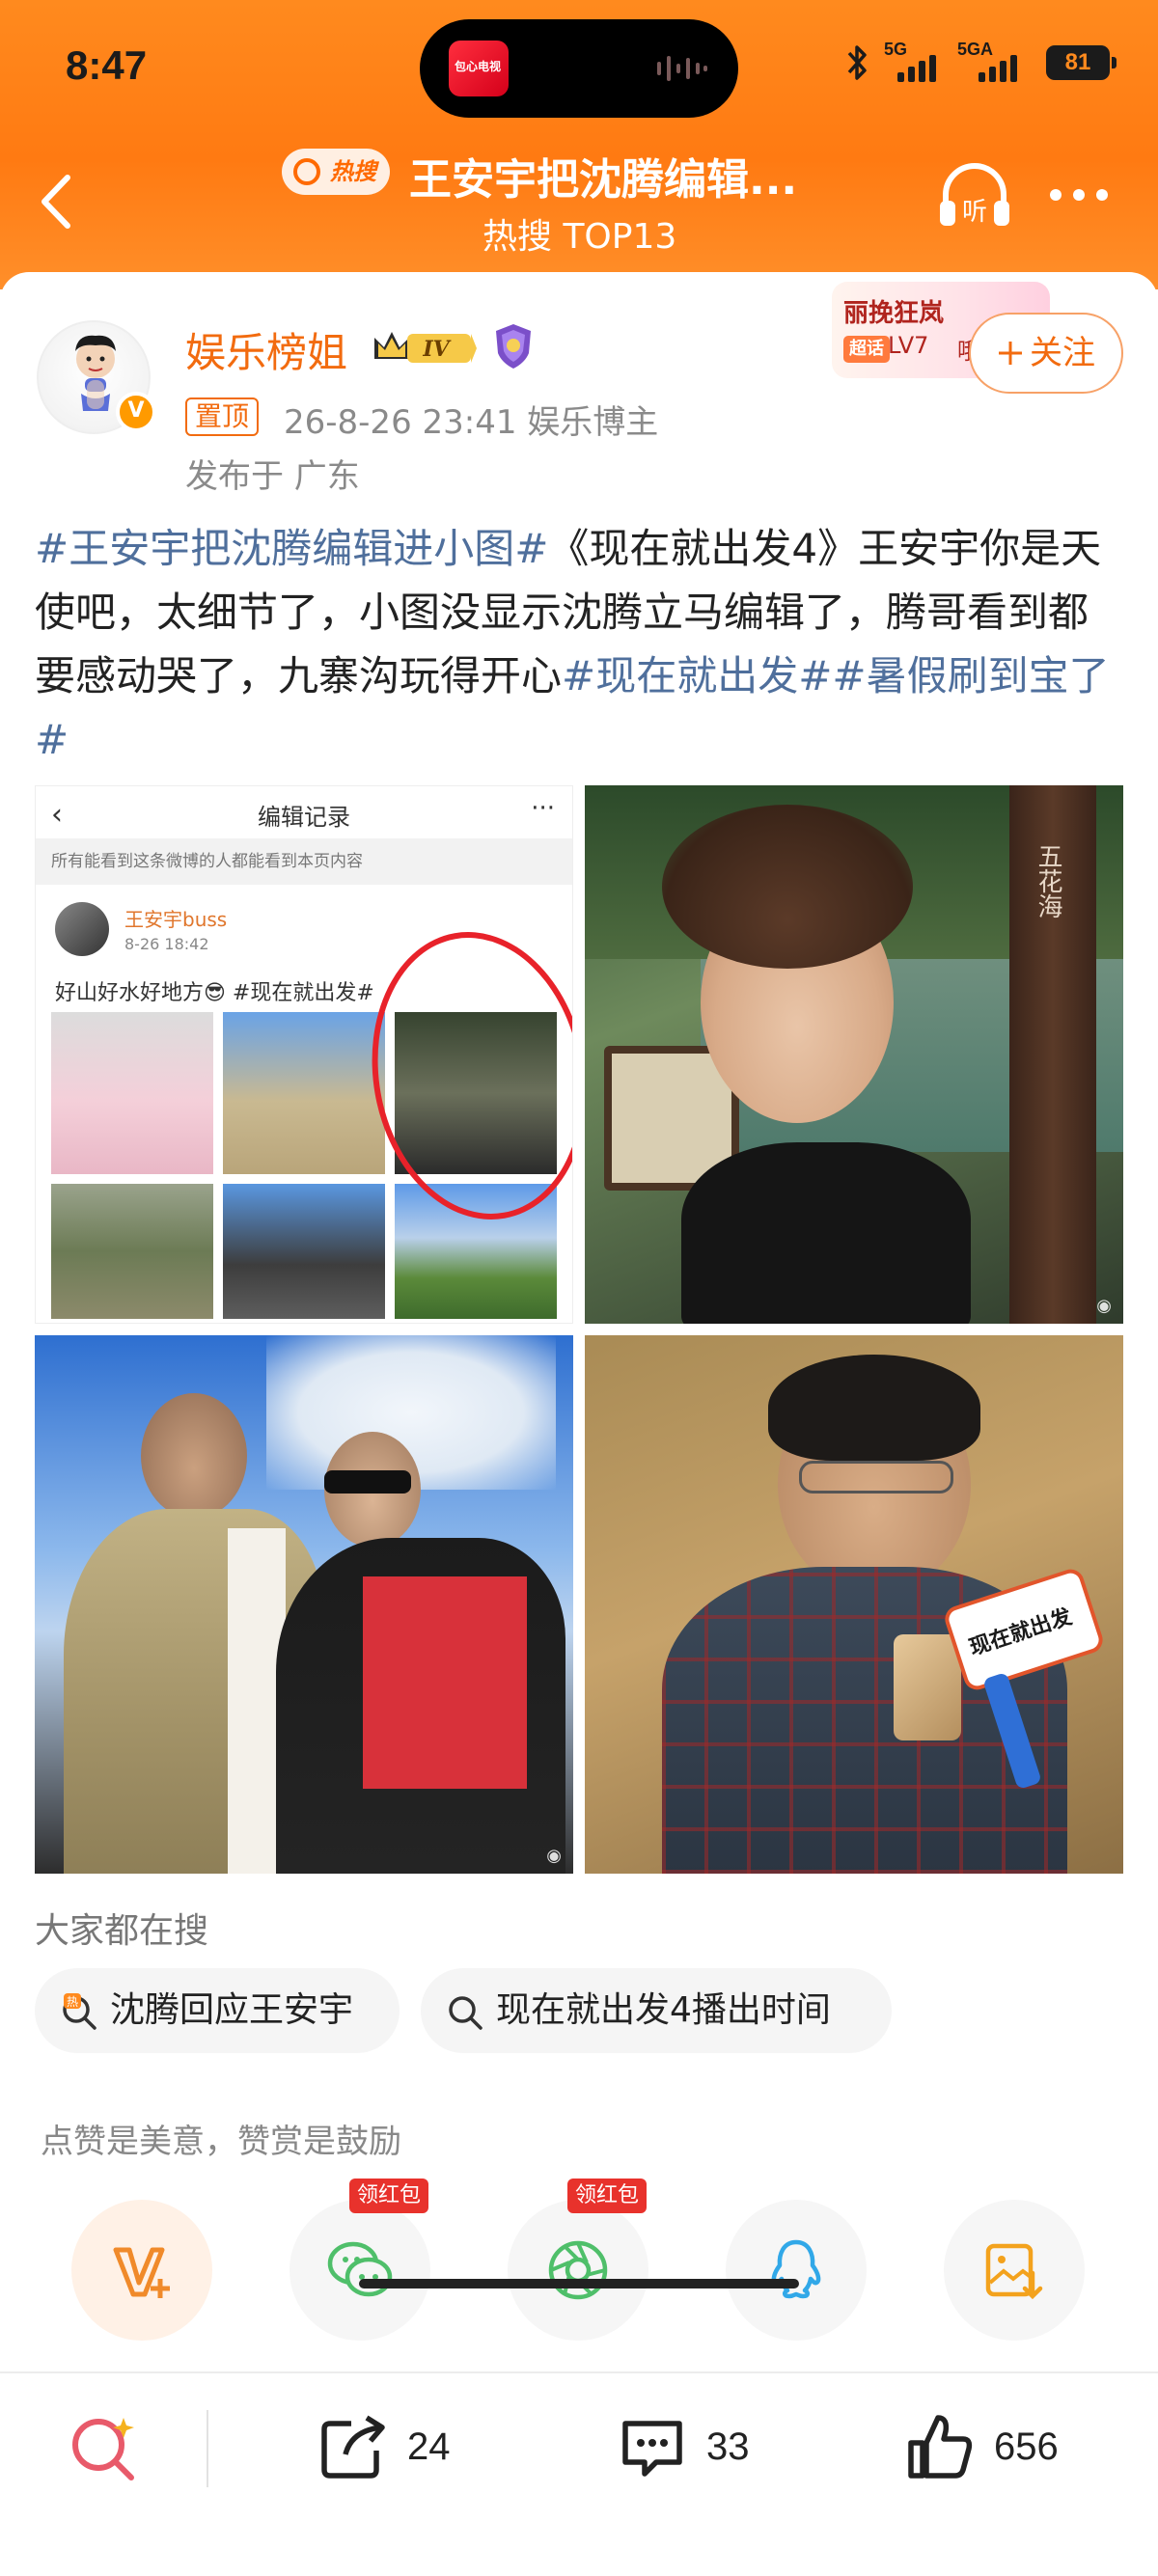 The image size is (1158, 2576). Describe the element at coordinates (1048, 881) in the screenshot. I see `sign-text: 五花海` at that location.